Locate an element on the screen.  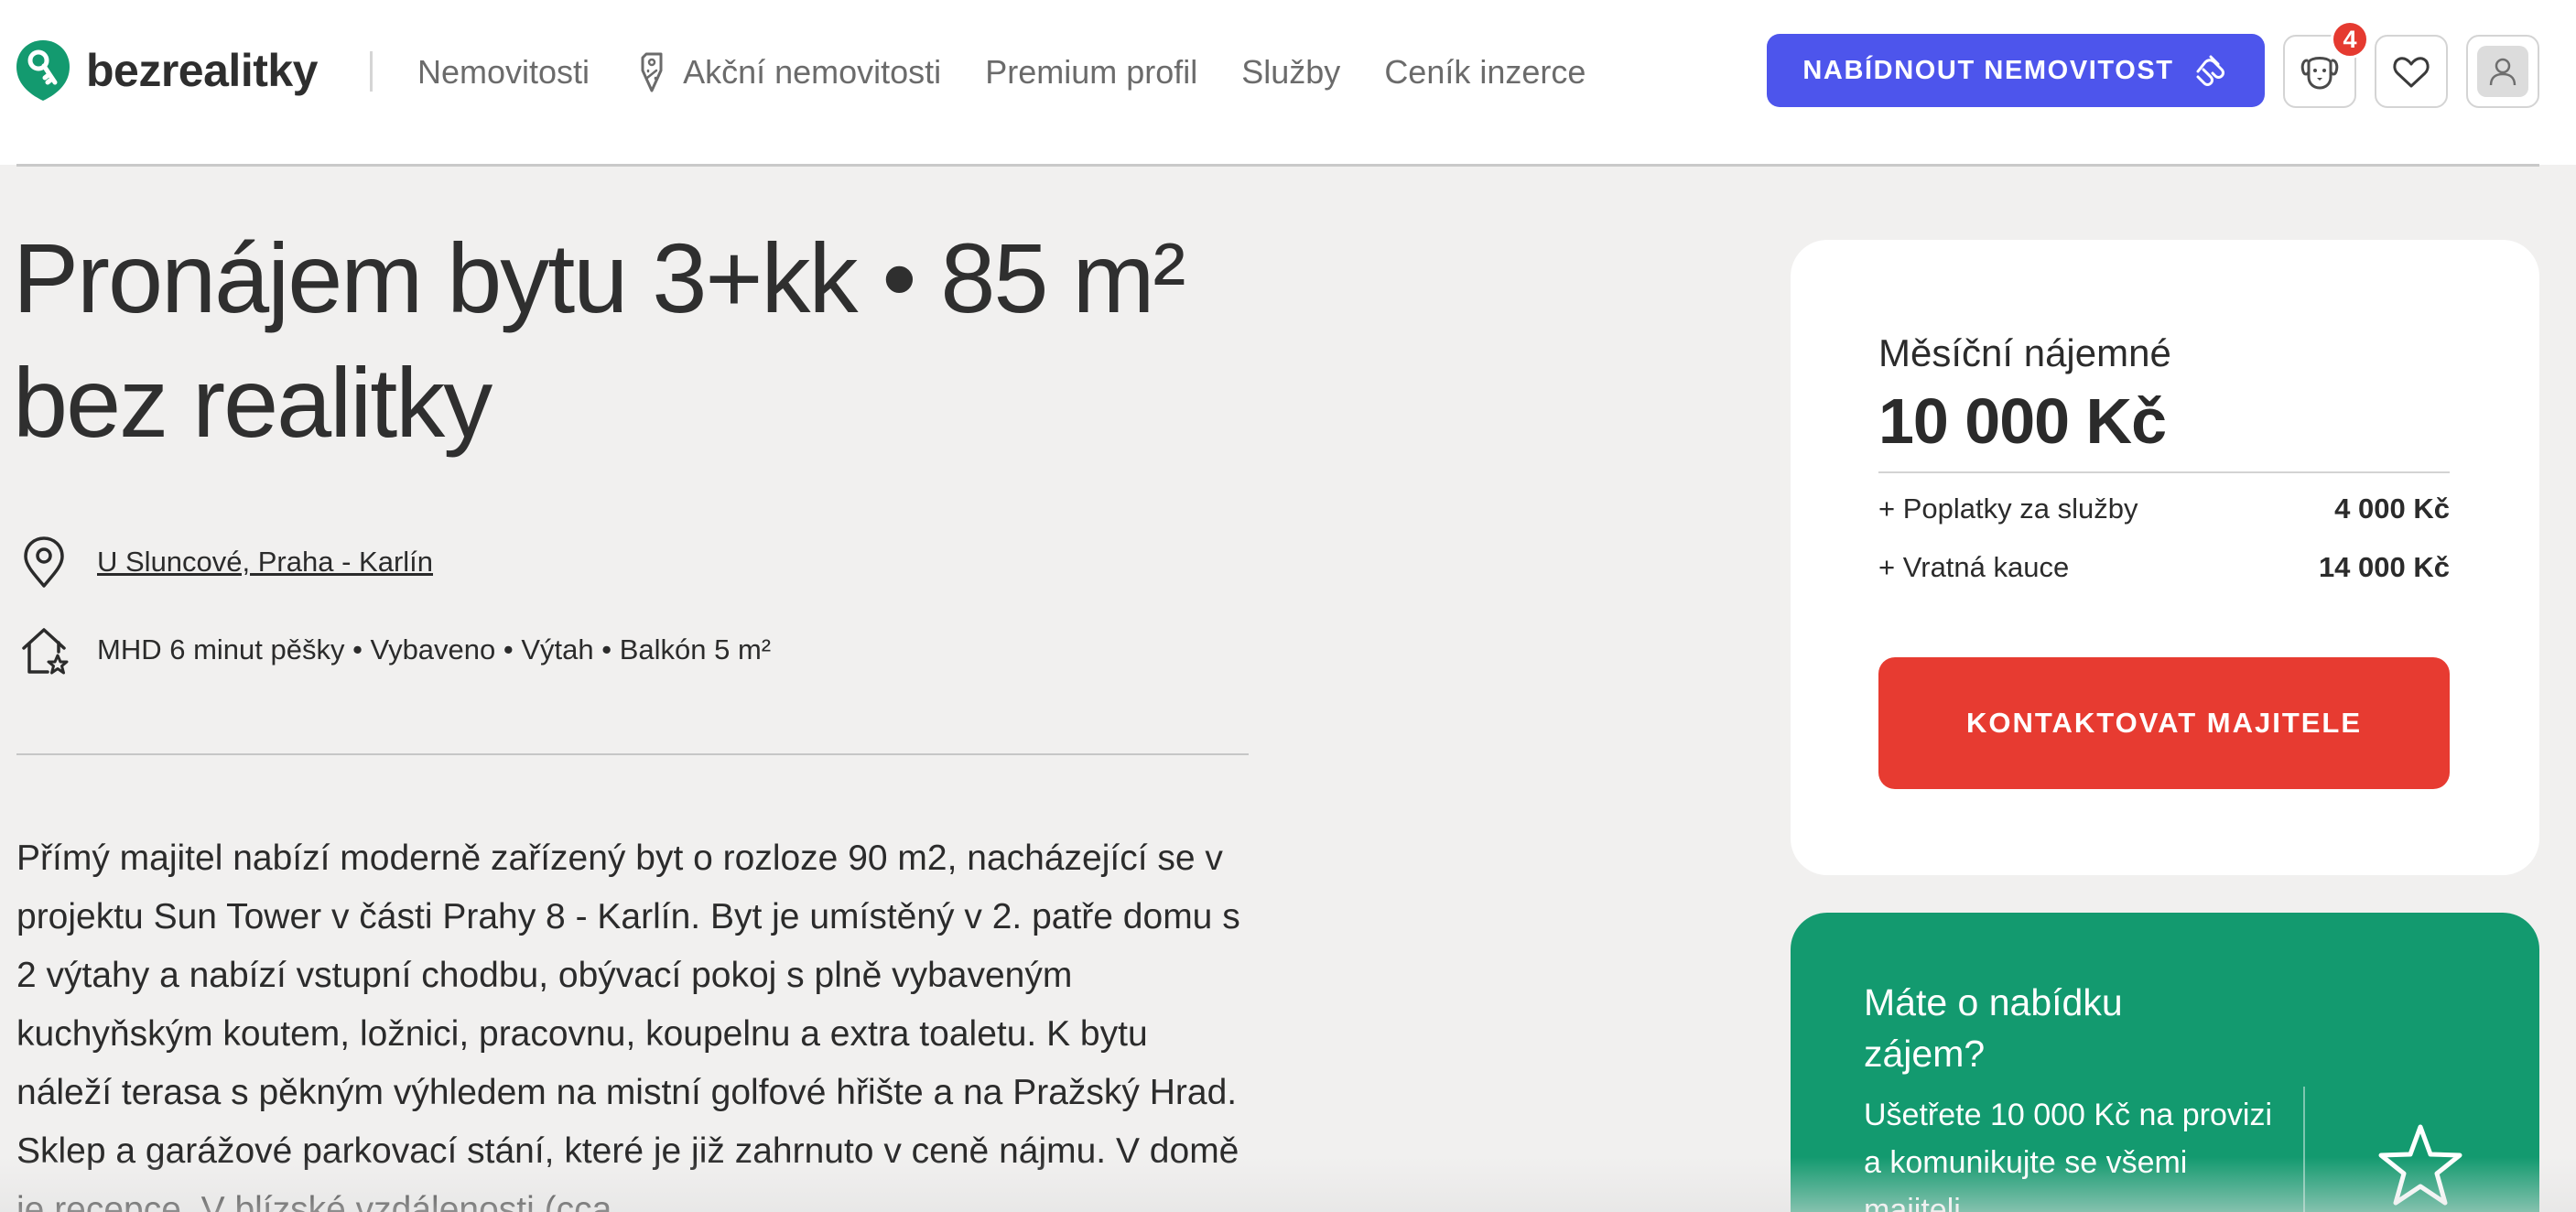
listing-title: Pronájem bytu 3+kk • 85 m² bez realitky is located at coordinates (635, 340).